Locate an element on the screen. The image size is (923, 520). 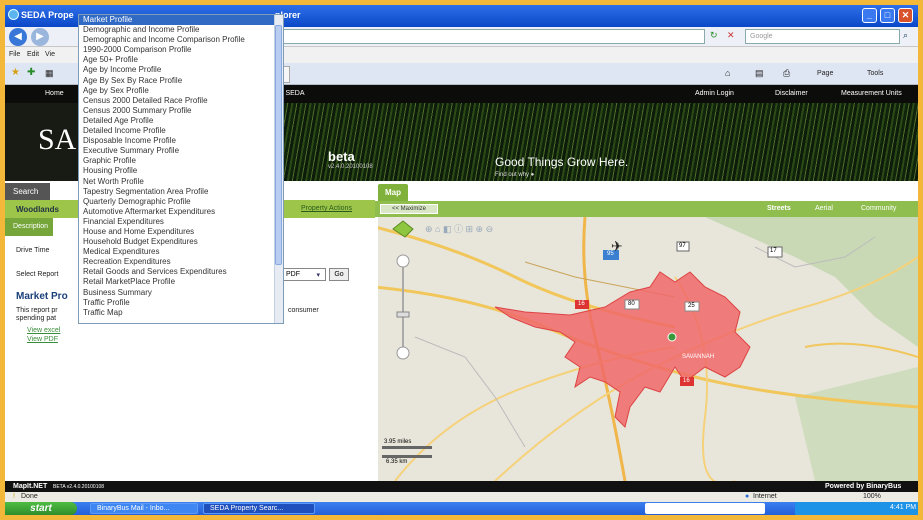
map-tab: Map is located at coordinates (393, 192).